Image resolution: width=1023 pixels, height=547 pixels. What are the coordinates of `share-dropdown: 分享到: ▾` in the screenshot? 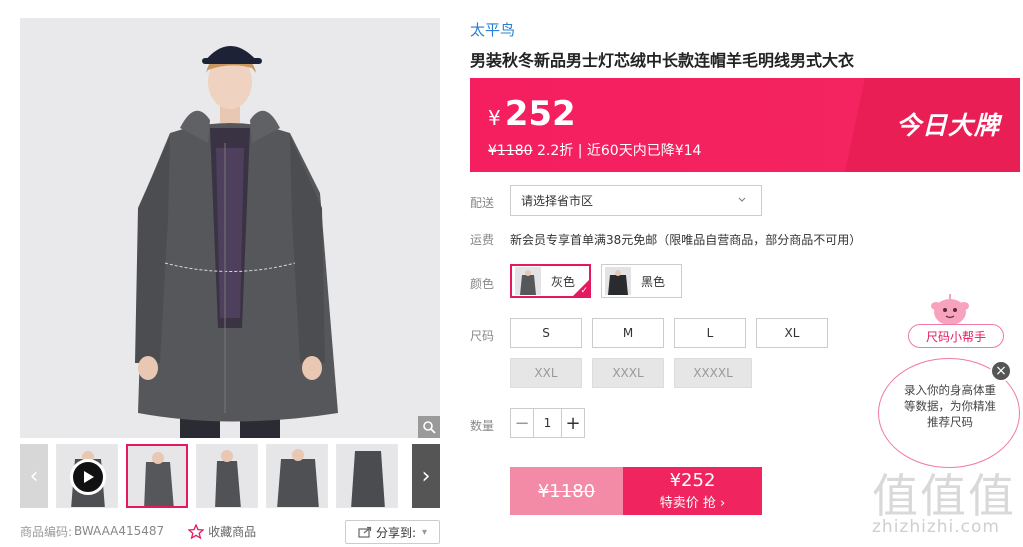 It's located at (392, 532).